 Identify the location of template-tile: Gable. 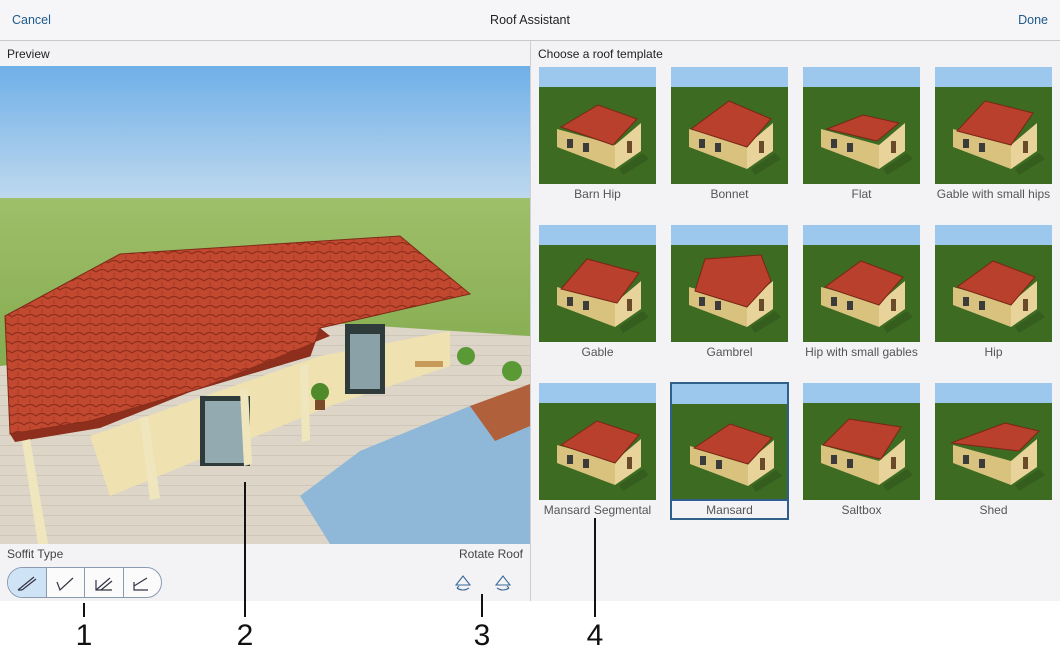
(597, 292).